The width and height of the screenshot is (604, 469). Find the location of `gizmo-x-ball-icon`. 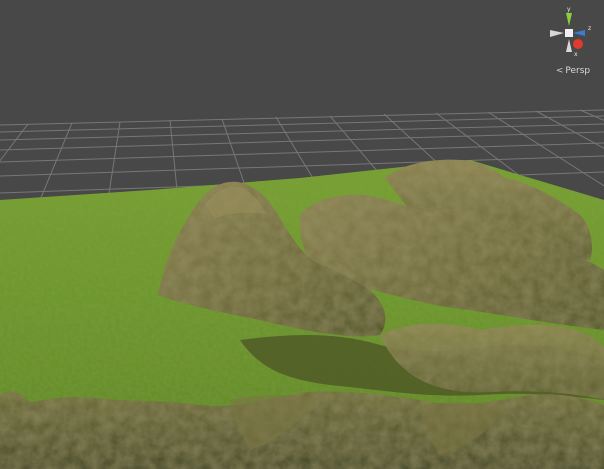

gizmo-x-ball-icon is located at coordinates (578, 44).